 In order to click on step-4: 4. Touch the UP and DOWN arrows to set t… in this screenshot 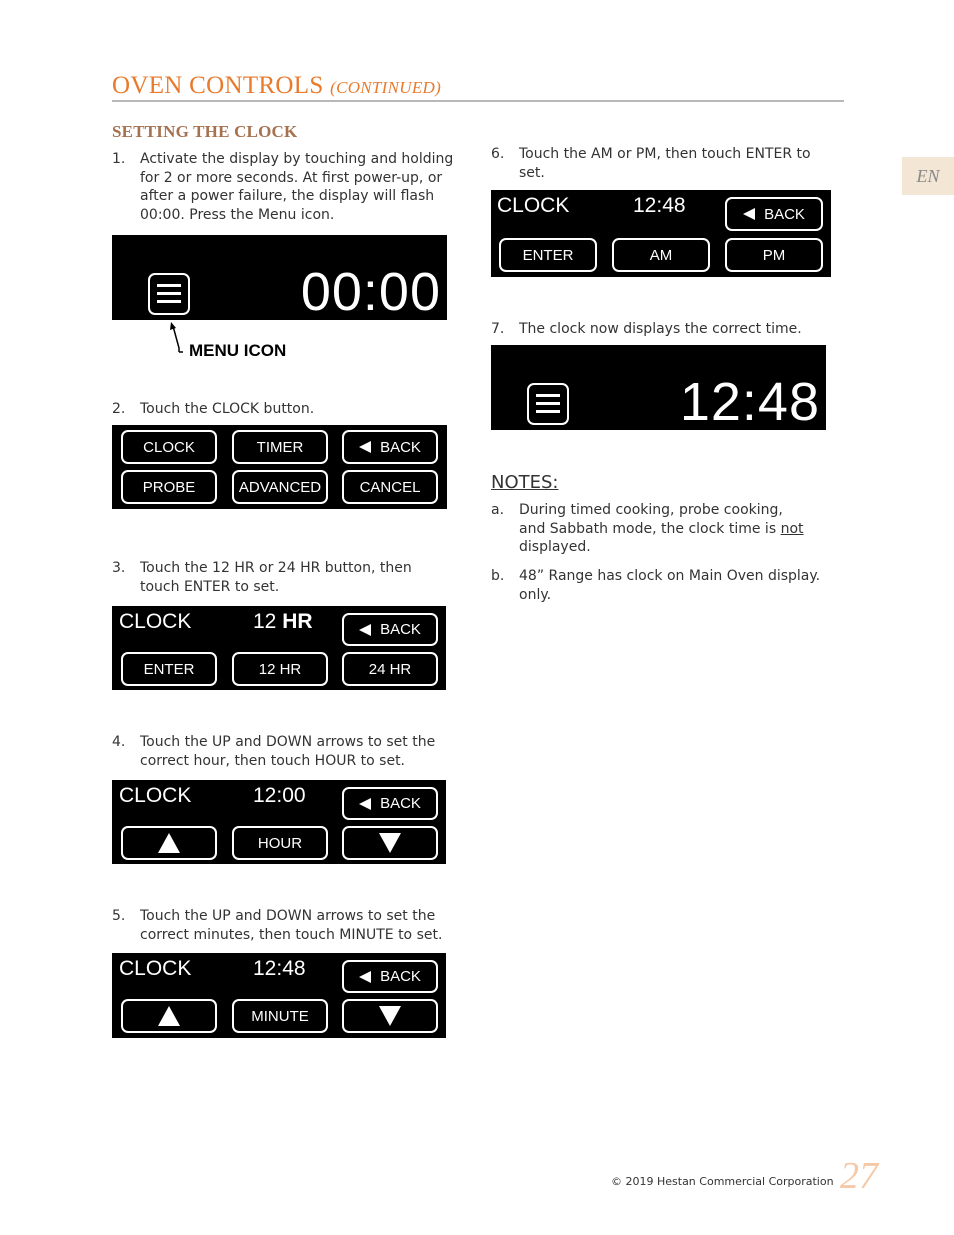, I will do `click(292, 753)`.